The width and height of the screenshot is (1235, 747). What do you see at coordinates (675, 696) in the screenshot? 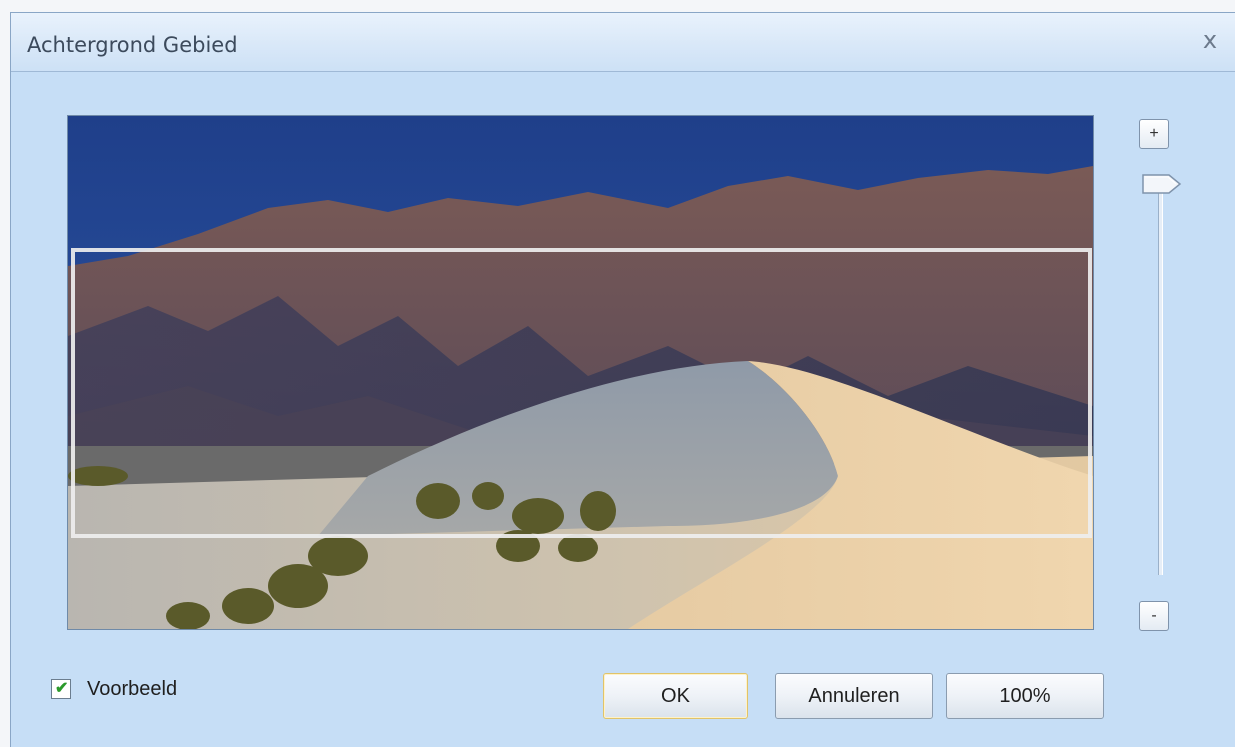
I see `ok-button: OK` at bounding box center [675, 696].